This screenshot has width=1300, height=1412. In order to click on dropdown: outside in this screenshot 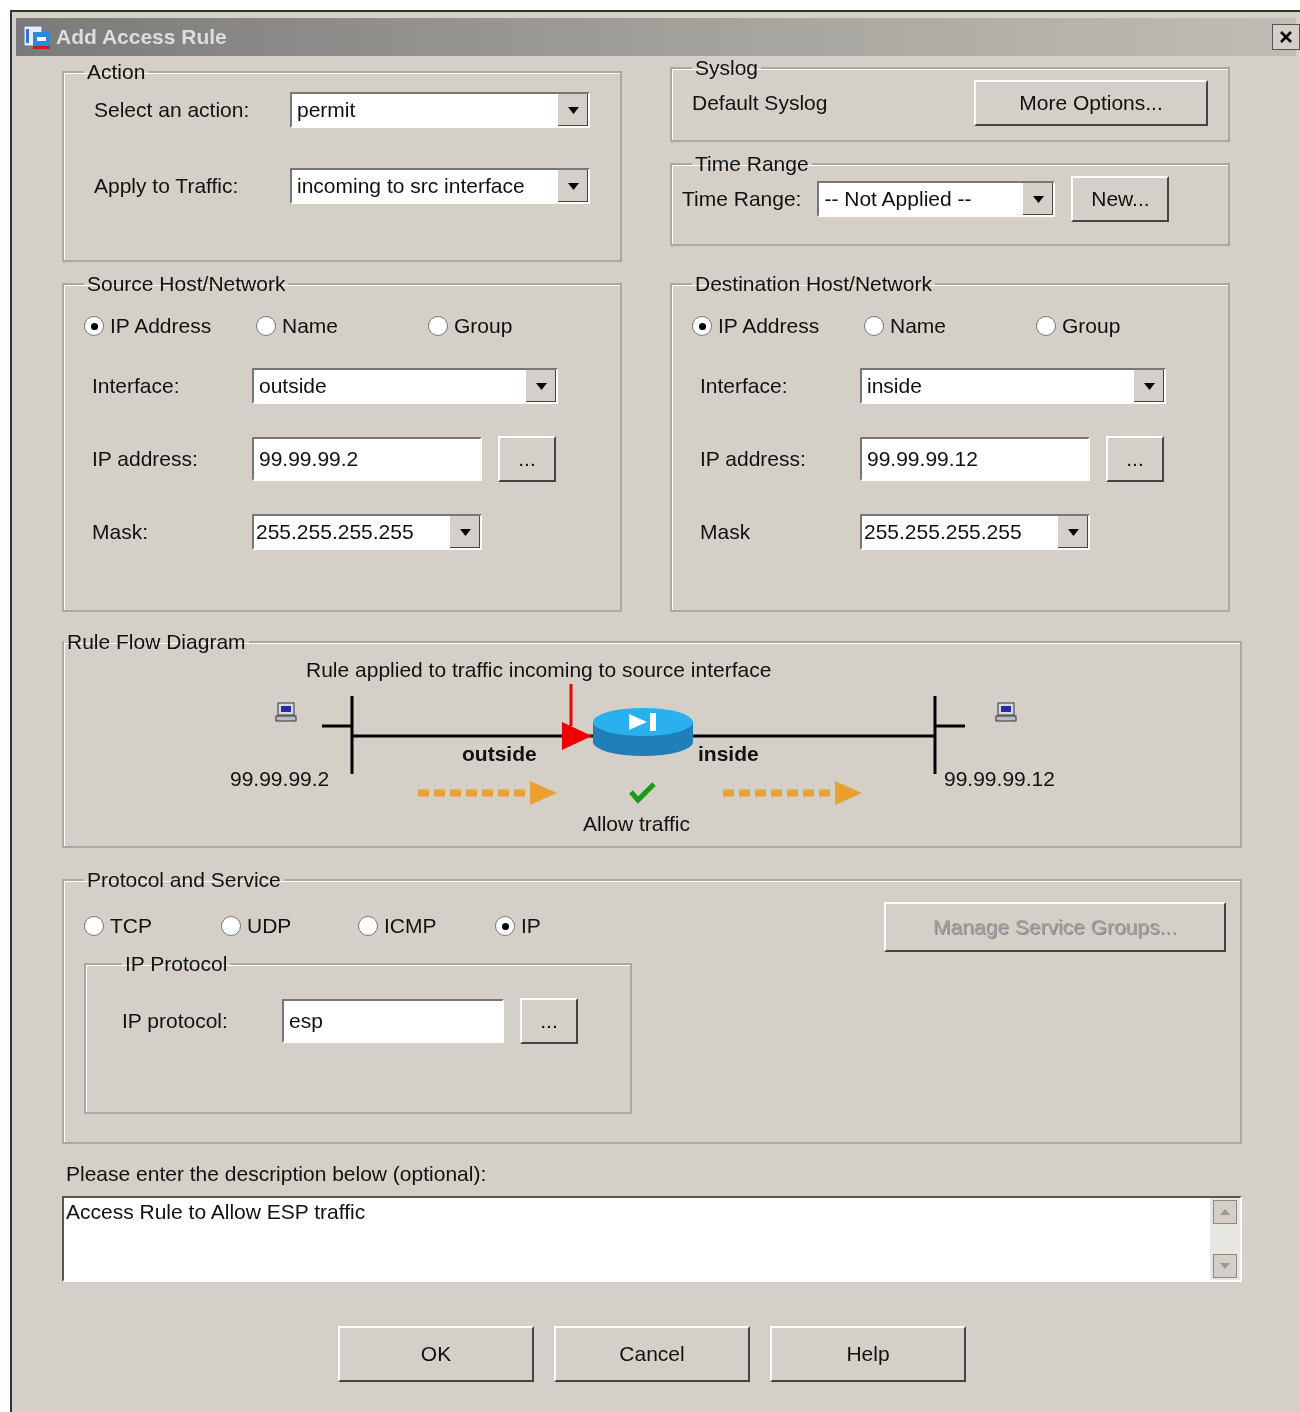, I will do `click(405, 386)`.